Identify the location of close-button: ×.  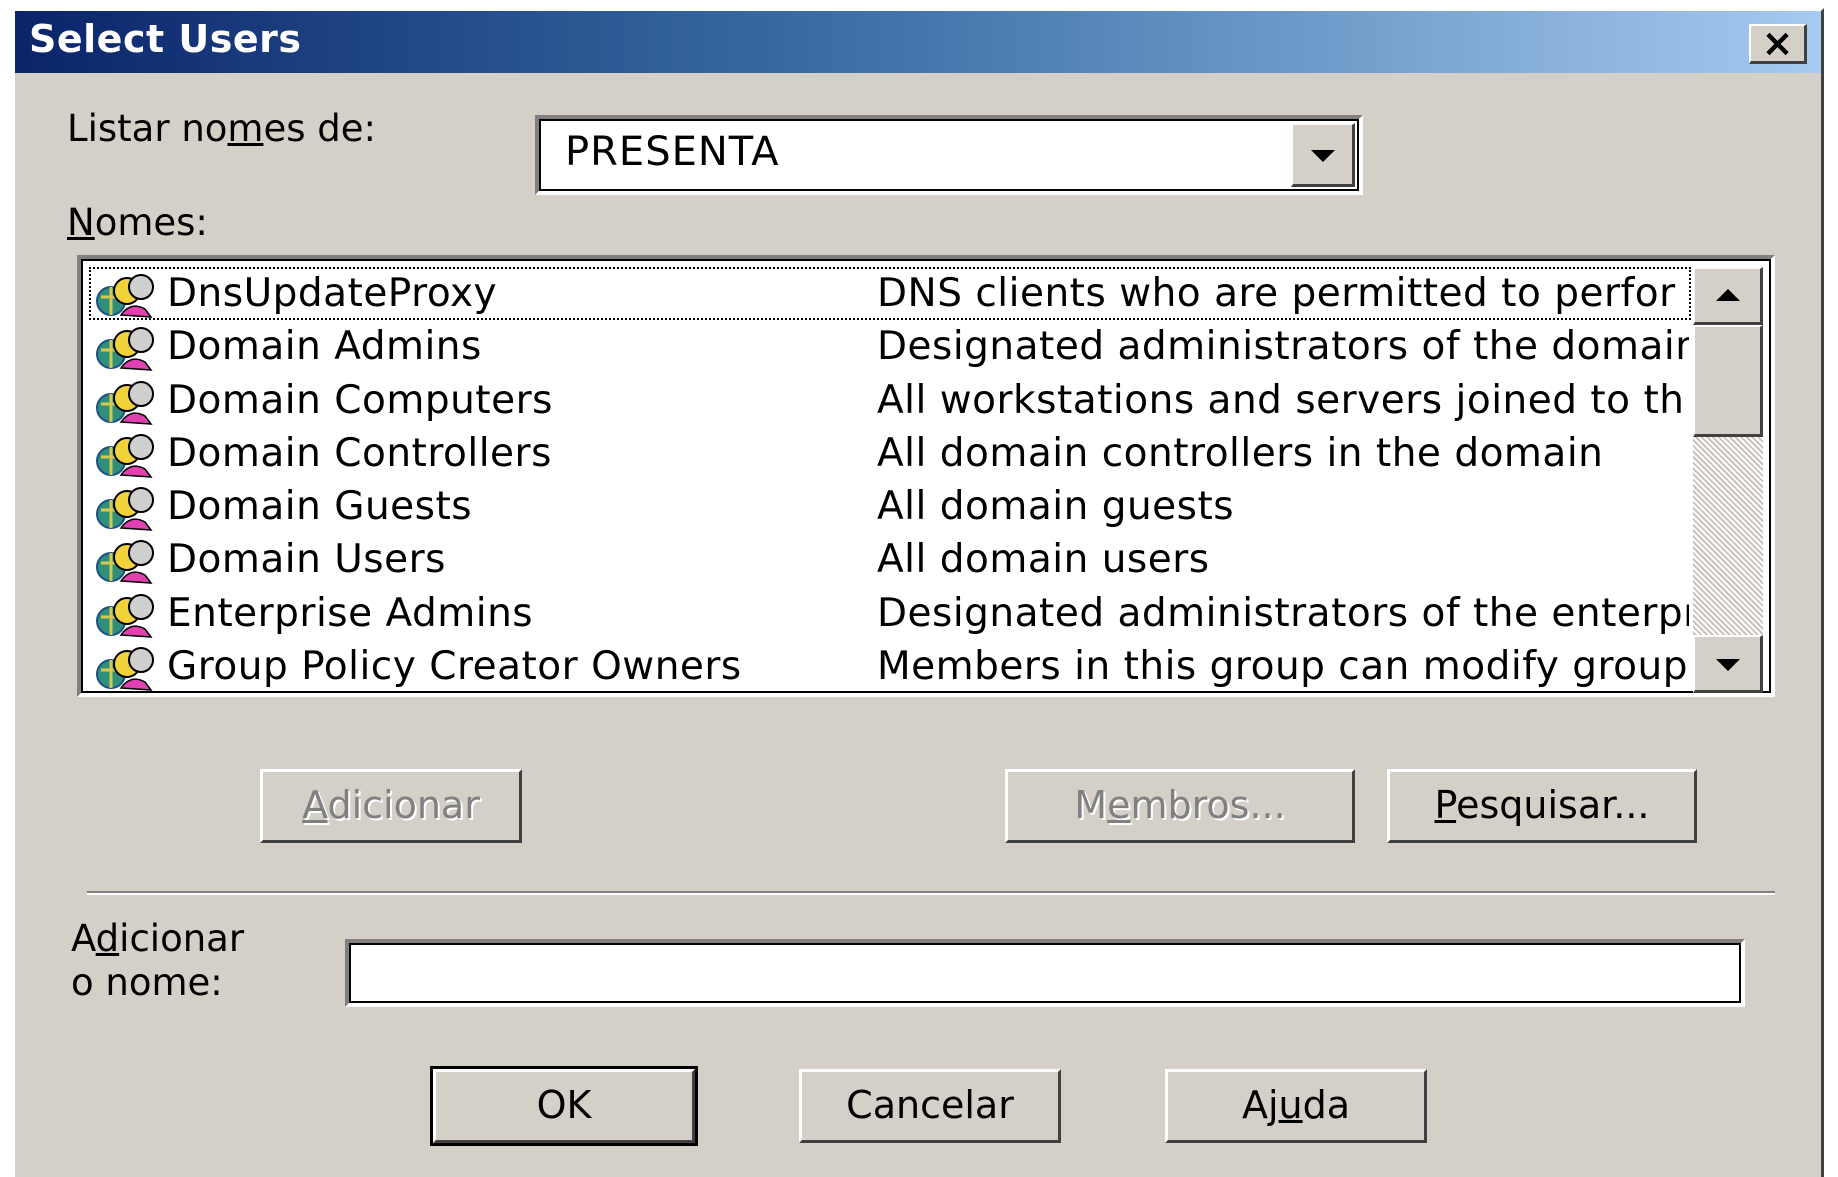
(1778, 44).